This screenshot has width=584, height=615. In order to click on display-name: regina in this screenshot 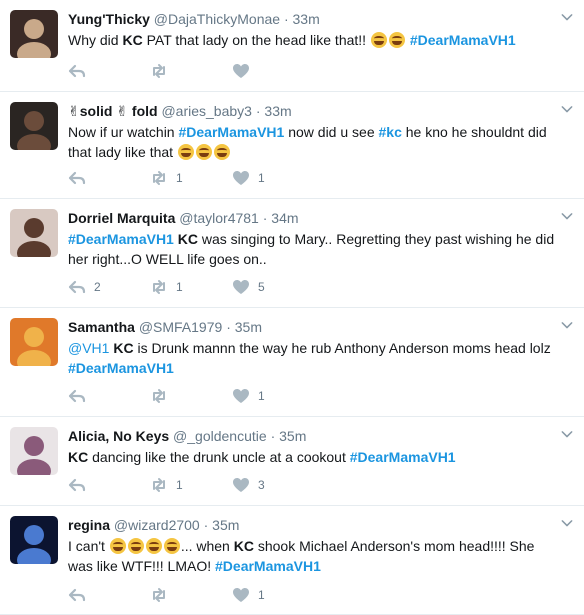, I will do `click(89, 525)`.